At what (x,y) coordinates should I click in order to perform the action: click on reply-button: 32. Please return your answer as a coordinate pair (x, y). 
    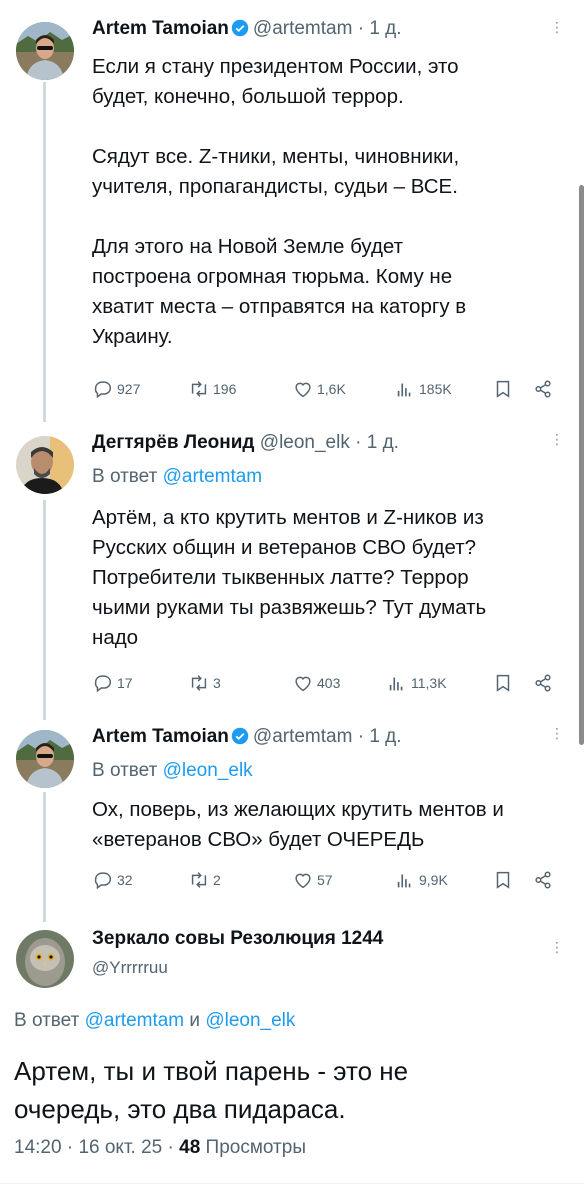
    Looking at the image, I should click on (112, 880).